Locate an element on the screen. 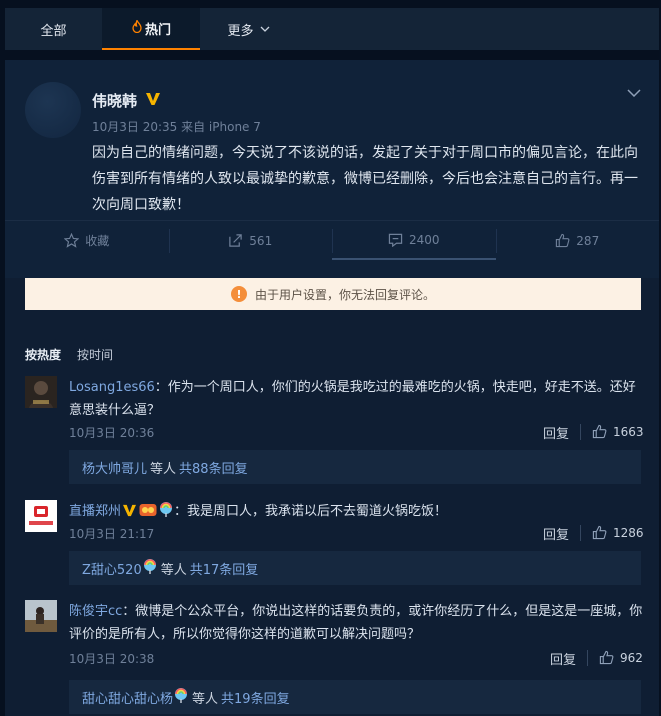  comment-body: 直播郑州 ：我是周口人，我承诺以后不去蜀道火锅吃饭！ is located at coordinates (357, 512).